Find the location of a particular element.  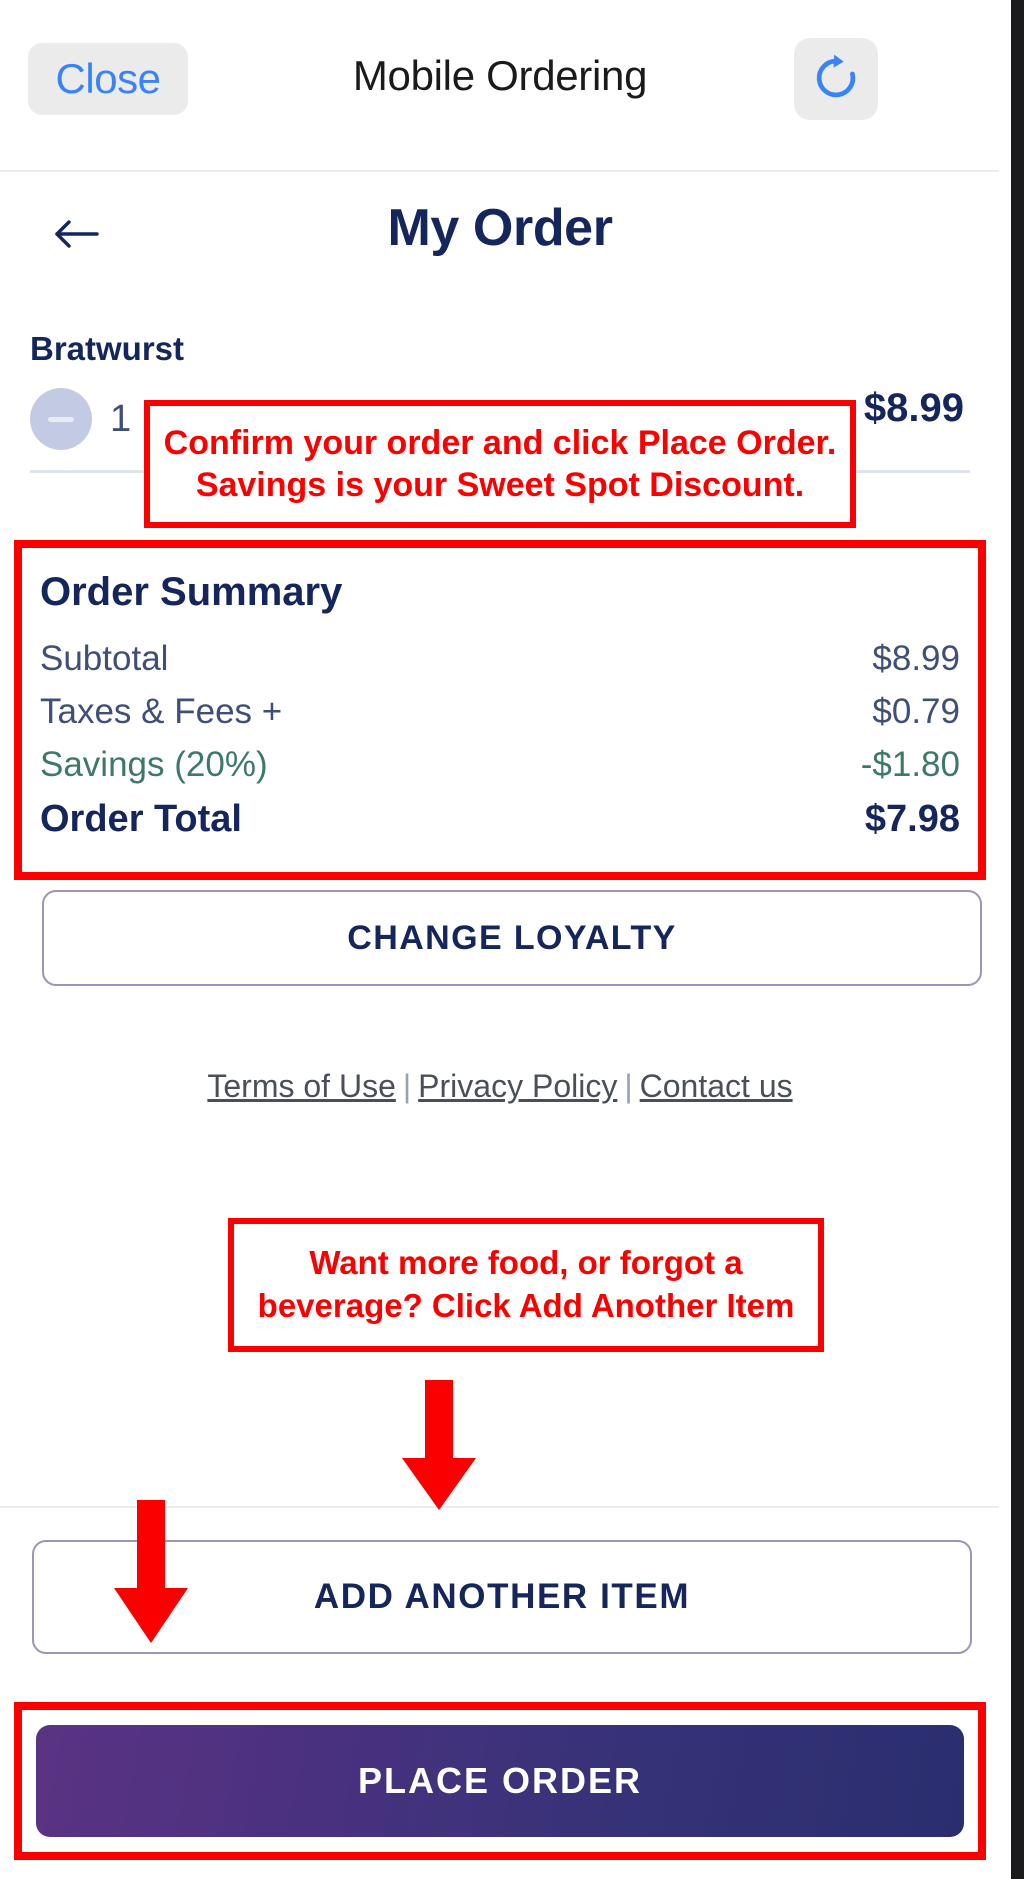

annotation-line-2: Savings is your Sweet Spot Discount. is located at coordinates (500, 485).